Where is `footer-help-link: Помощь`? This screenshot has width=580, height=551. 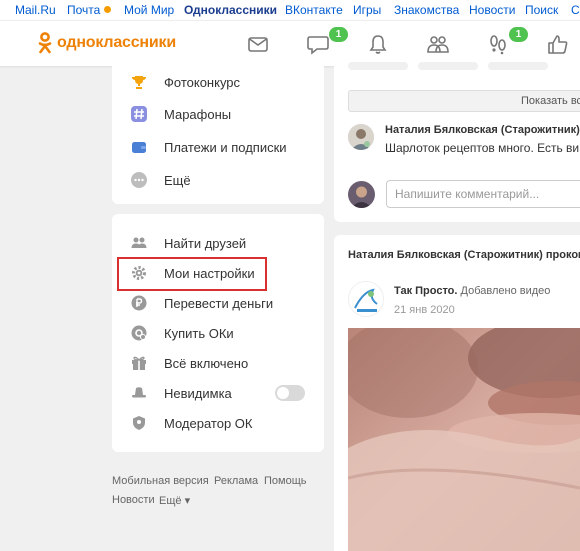
footer-help-link: Помощь is located at coordinates (285, 481).